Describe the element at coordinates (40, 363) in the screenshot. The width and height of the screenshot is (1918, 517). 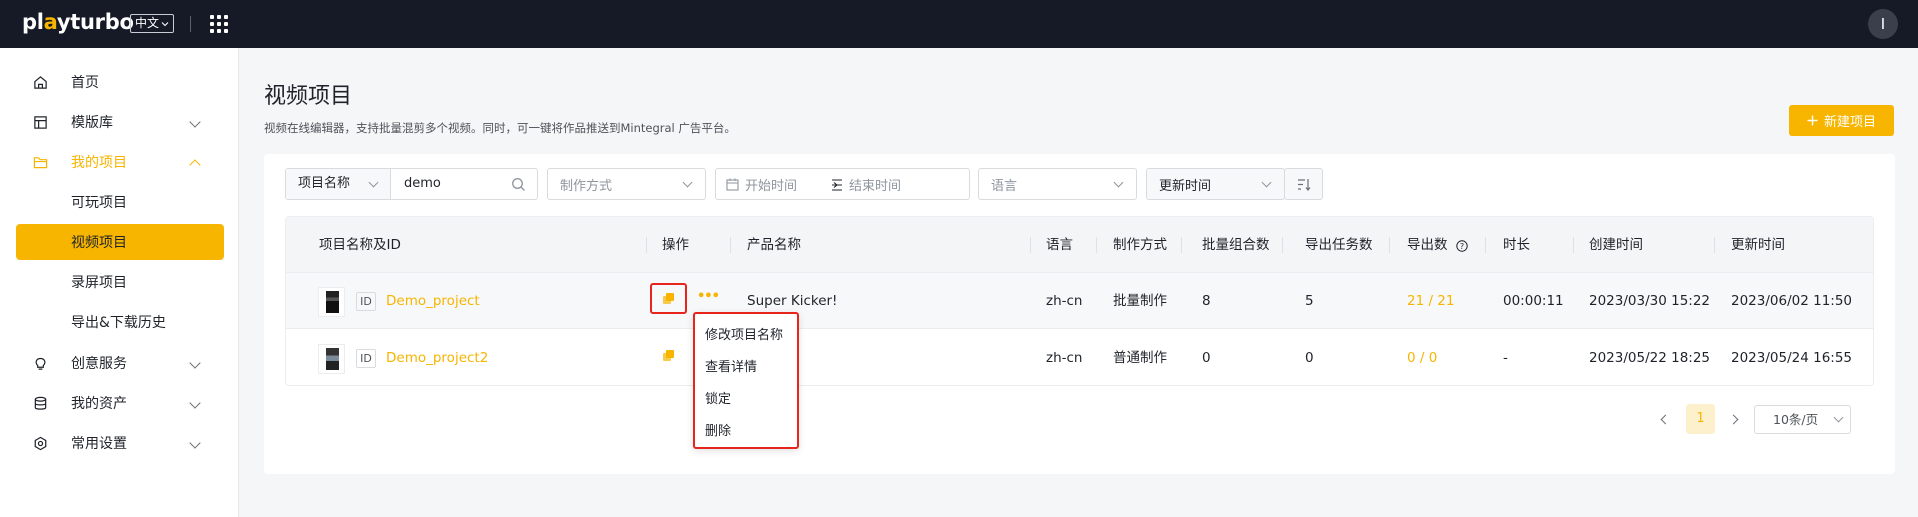
I see `lightbulb-icon` at that location.